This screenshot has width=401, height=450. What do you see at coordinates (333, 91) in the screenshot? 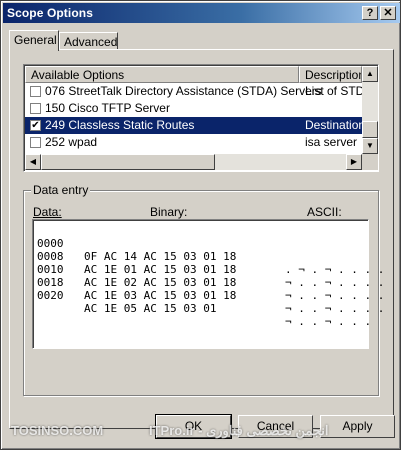
I see `option-description: List of STDA` at bounding box center [333, 91].